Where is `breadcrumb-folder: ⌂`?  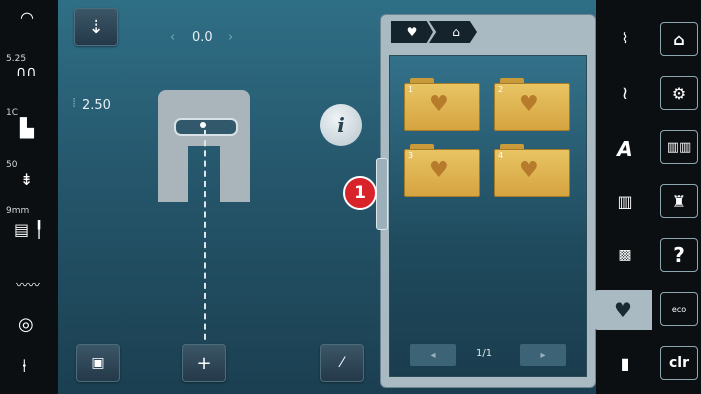
breadcrumb-folder: ⌂ is located at coordinates (453, 32).